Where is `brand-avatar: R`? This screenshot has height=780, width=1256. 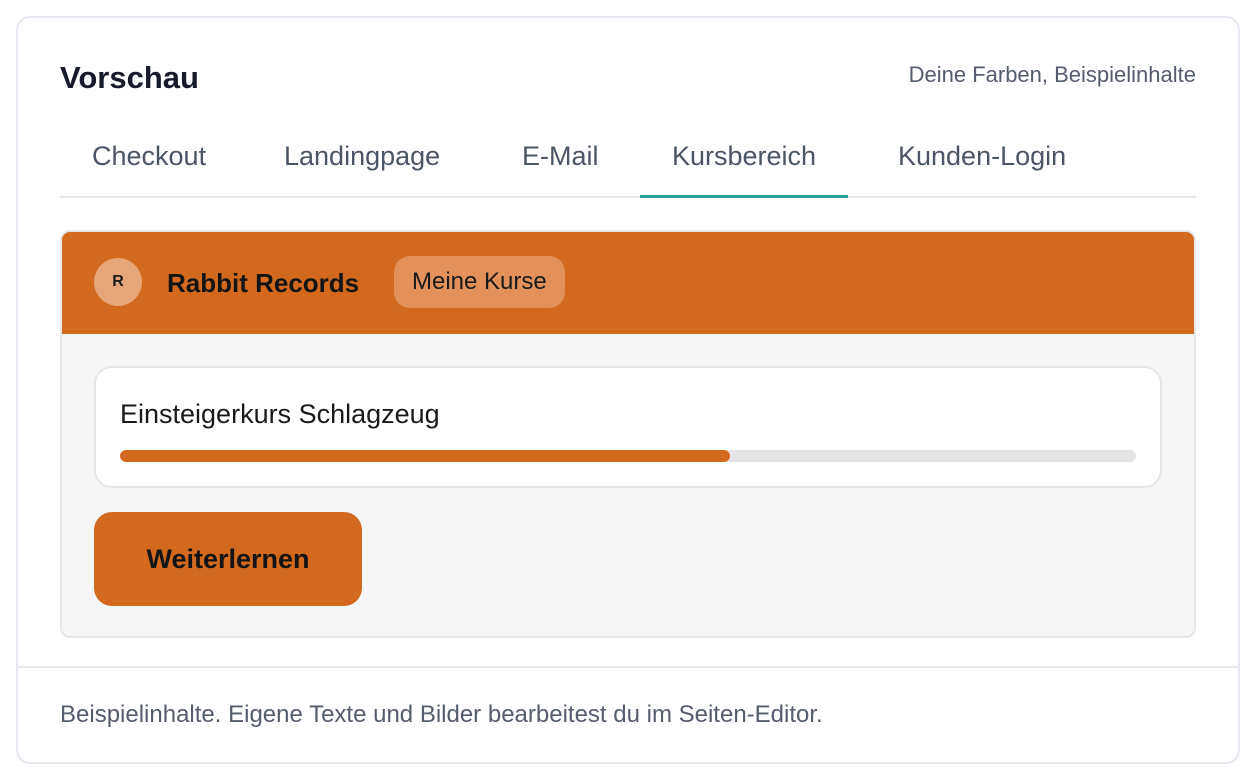
brand-avatar: R is located at coordinates (118, 282).